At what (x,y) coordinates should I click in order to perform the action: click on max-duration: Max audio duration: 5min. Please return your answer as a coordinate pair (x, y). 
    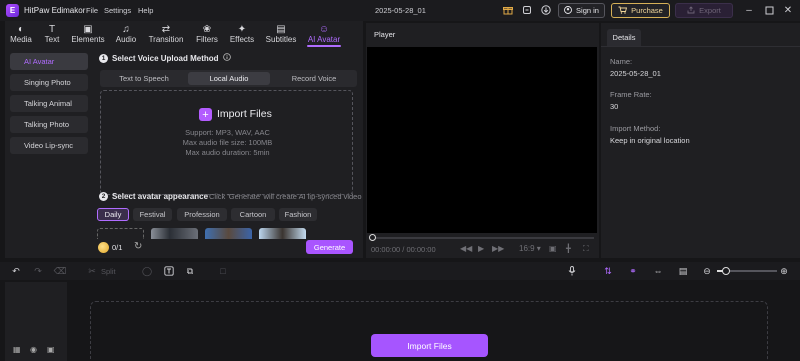
    Looking at the image, I should click on (227, 152).